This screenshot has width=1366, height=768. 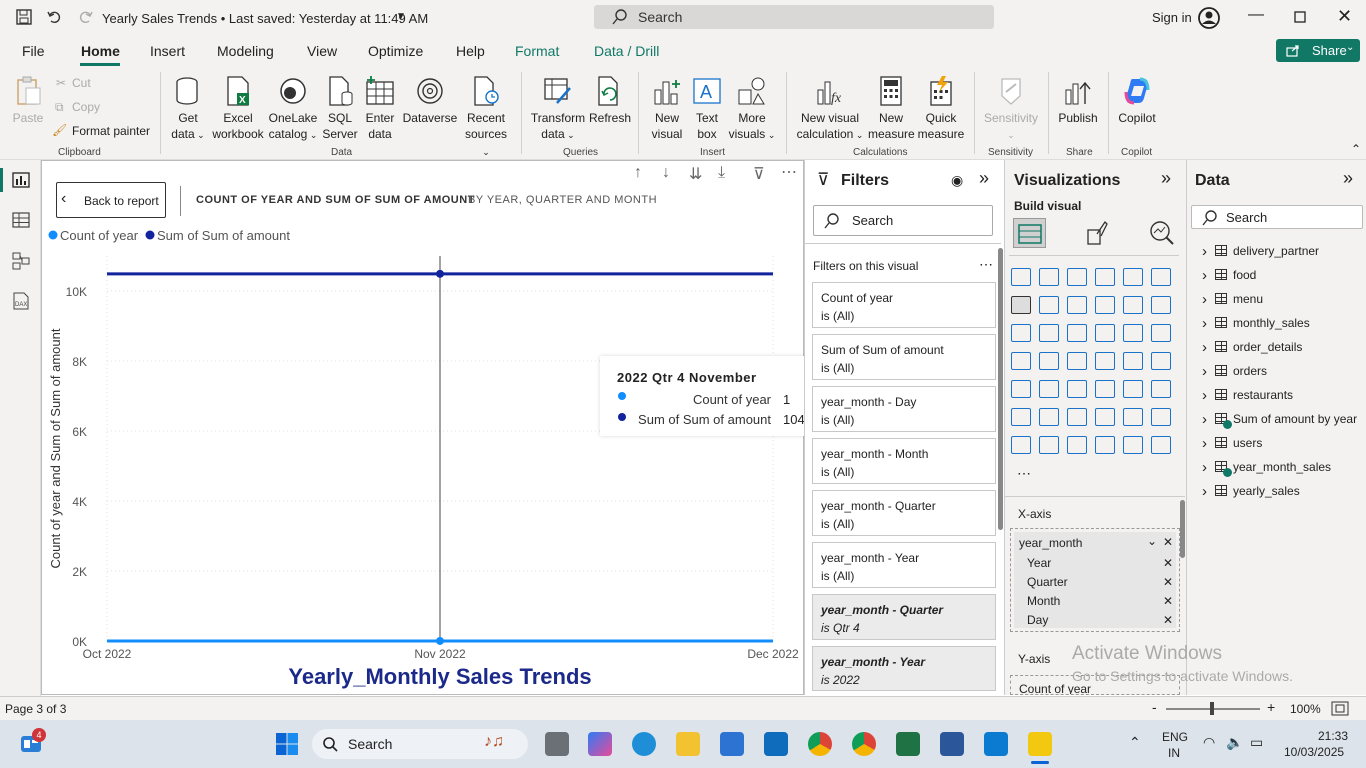 What do you see at coordinates (752, 109) in the screenshot?
I see `more-visuals-button: More visuals ⌄` at bounding box center [752, 109].